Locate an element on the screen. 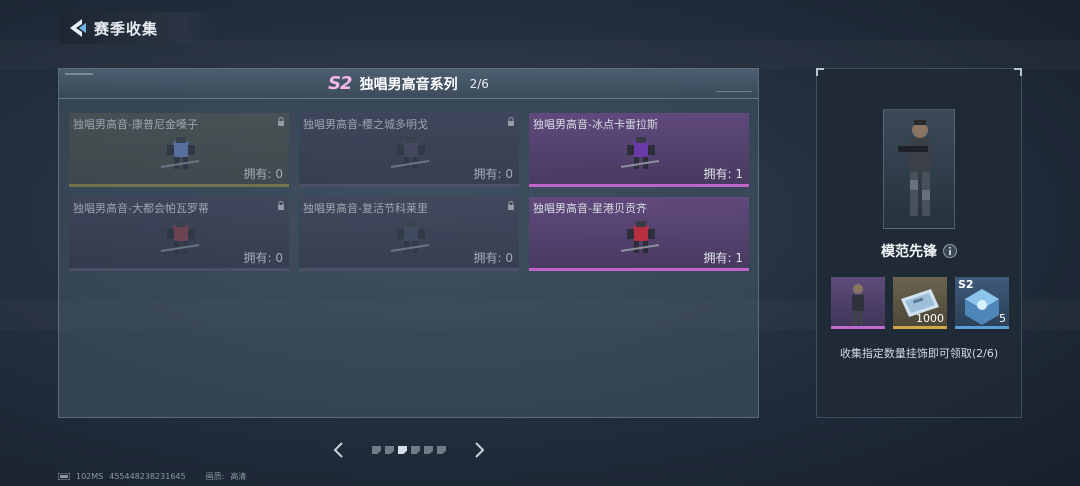  reward-panel: 模范先锋 1000 S2 5 收集指定数量挂饰即可领取(2/6) is located at coordinates (919, 243).